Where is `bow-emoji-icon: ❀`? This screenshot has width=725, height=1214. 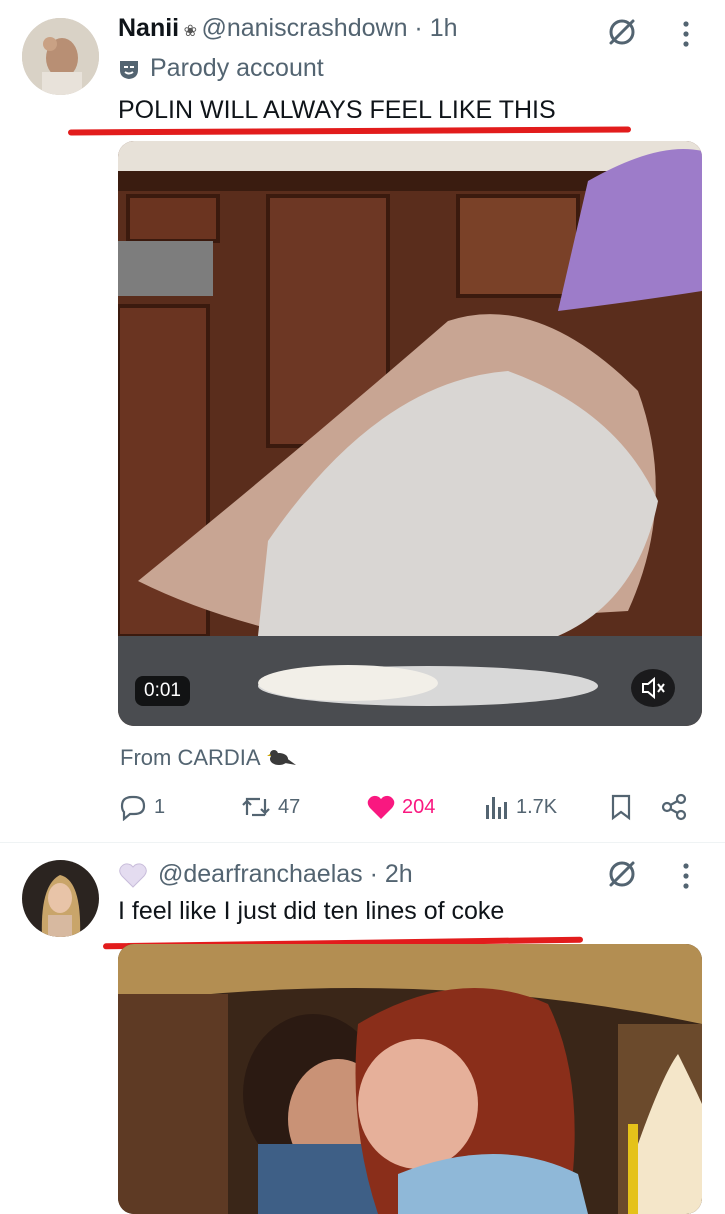 bow-emoji-icon: ❀ is located at coordinates (190, 31).